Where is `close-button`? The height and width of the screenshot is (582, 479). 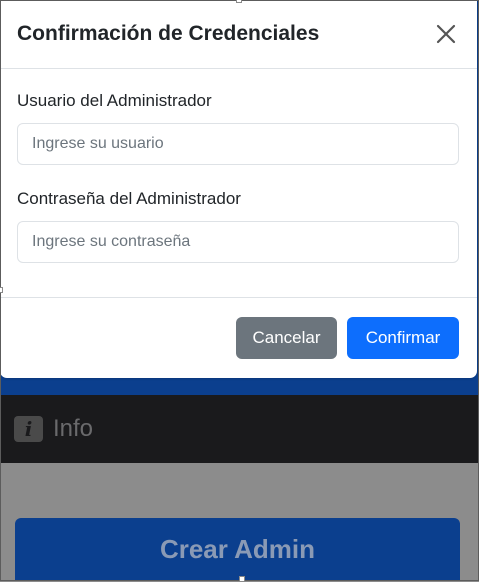
close-button is located at coordinates (446, 34).